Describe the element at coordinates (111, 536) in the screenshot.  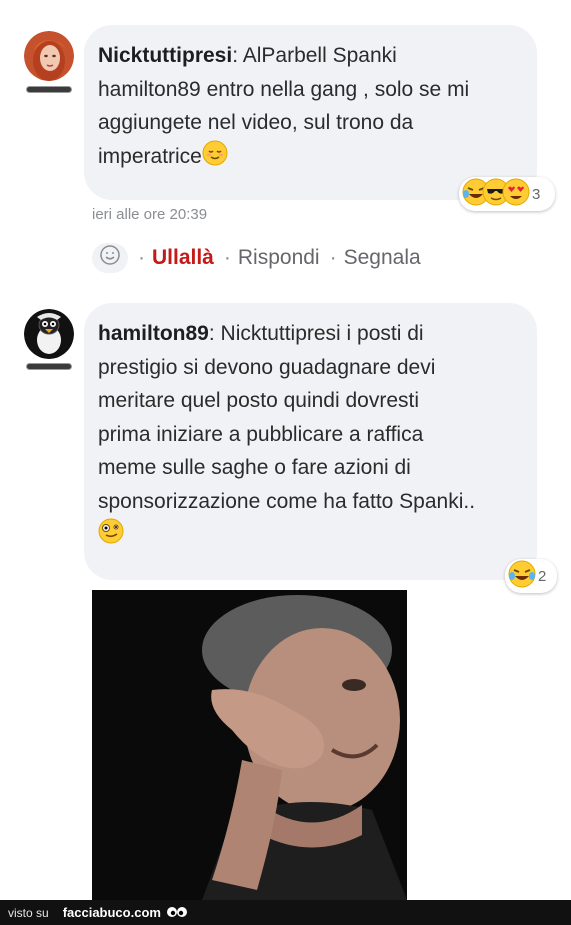
I see `zany-face-icon` at that location.